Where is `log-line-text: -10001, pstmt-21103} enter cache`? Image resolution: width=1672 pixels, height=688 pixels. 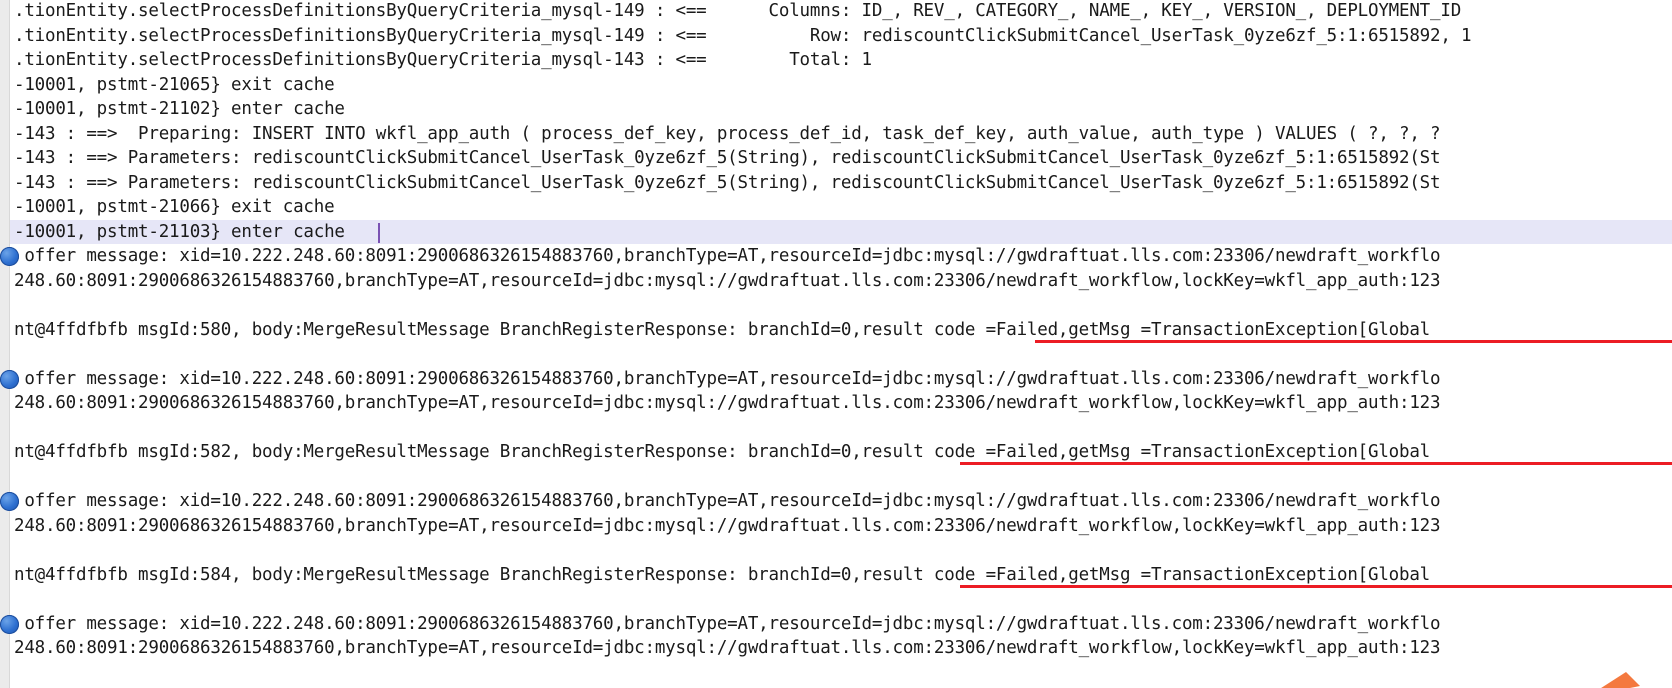 log-line-text: -10001, pstmt-21103} enter cache is located at coordinates (185, 231).